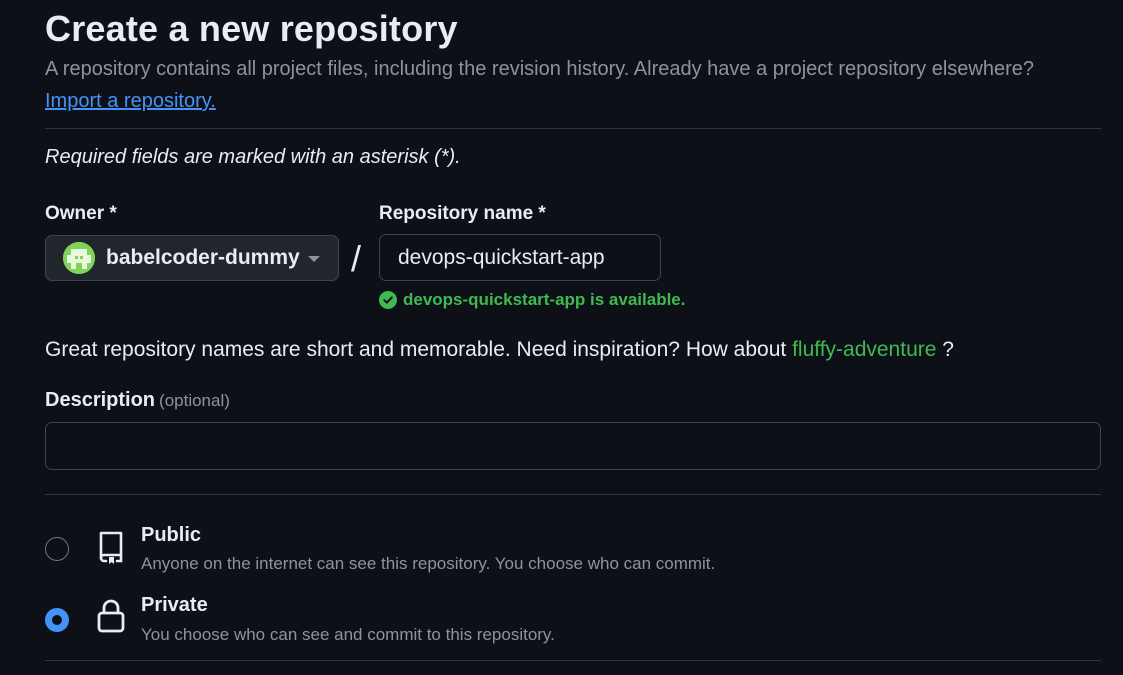  What do you see at coordinates (194, 400) in the screenshot?
I see `description-optional-hint: (optional)` at bounding box center [194, 400].